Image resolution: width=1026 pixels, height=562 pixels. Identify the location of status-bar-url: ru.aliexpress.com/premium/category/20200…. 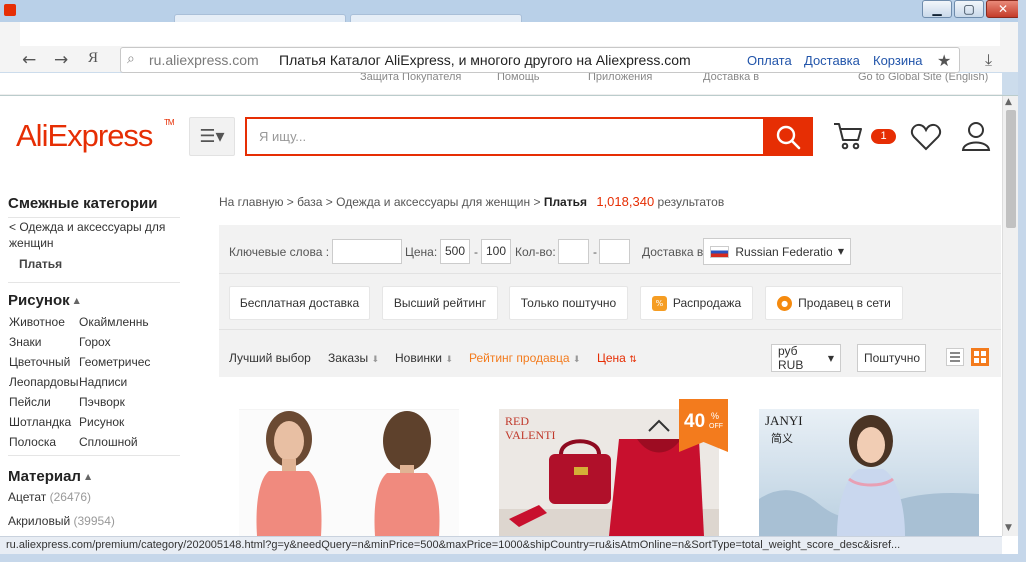
(501, 545).